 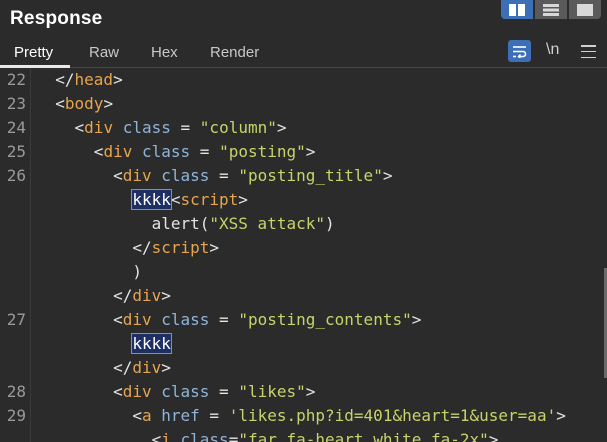 What do you see at coordinates (16, 415) in the screenshot?
I see `line-number: 29` at bounding box center [16, 415].